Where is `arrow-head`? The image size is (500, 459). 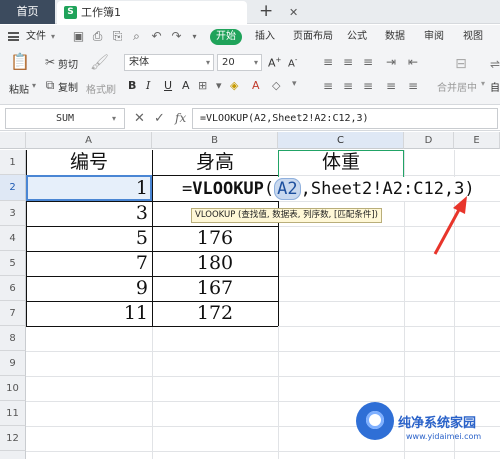
arrow-head is located at coordinates (460, 205).